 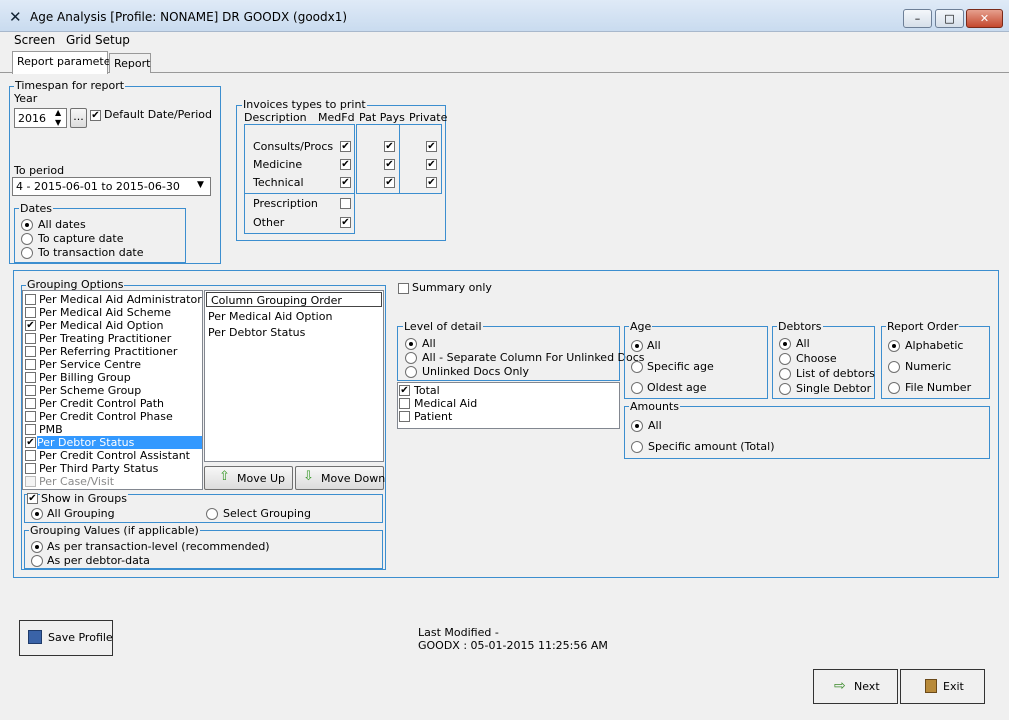 What do you see at coordinates (942, 686) in the screenshot?
I see `exit-button: Exit` at bounding box center [942, 686].